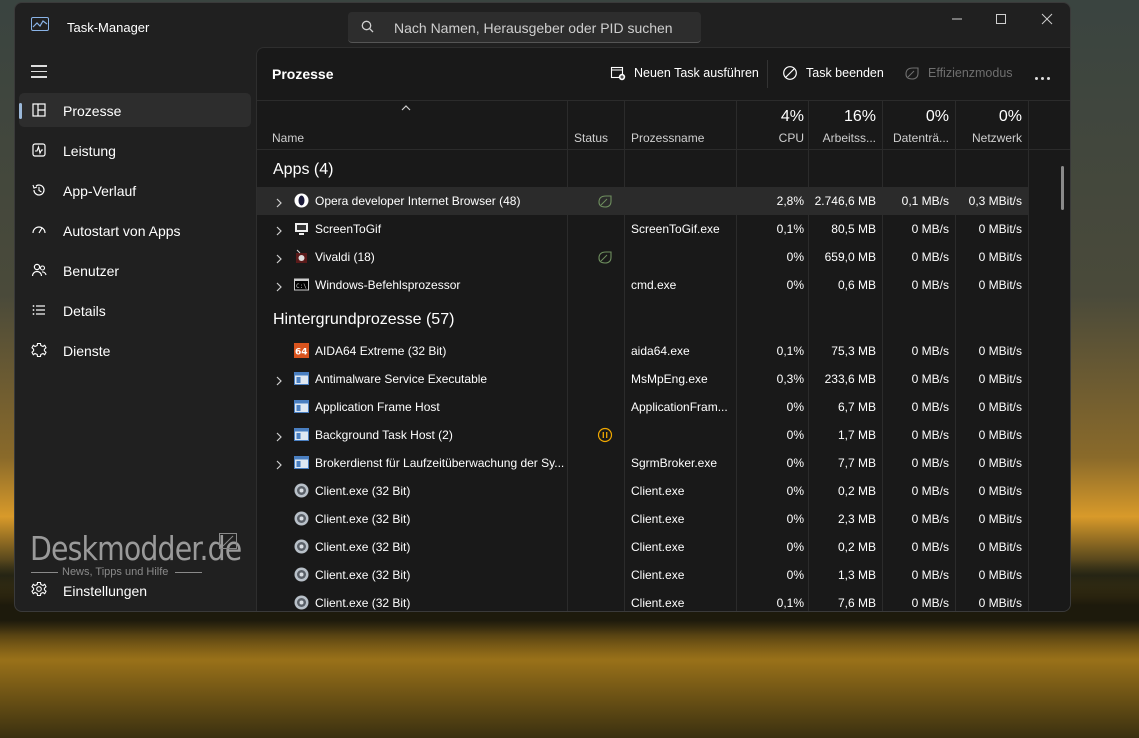 The height and width of the screenshot is (738, 1139). I want to click on window-app-icon, so click(301, 434).